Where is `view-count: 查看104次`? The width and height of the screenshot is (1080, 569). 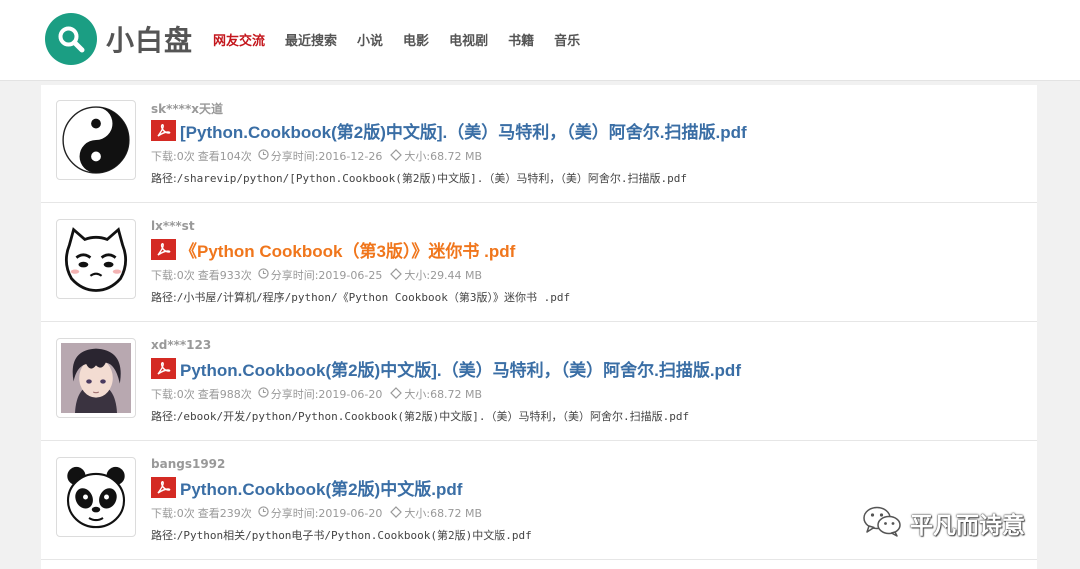 view-count: 查看104次 is located at coordinates (224, 156).